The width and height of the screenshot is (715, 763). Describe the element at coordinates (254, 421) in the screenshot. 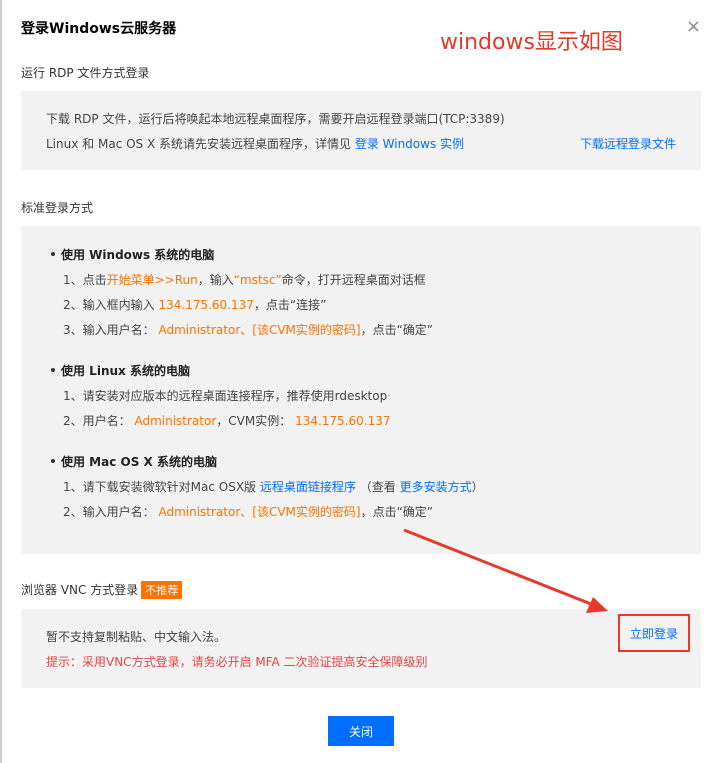

I see `linux-step-2-mid: ，CVM实例：` at that location.